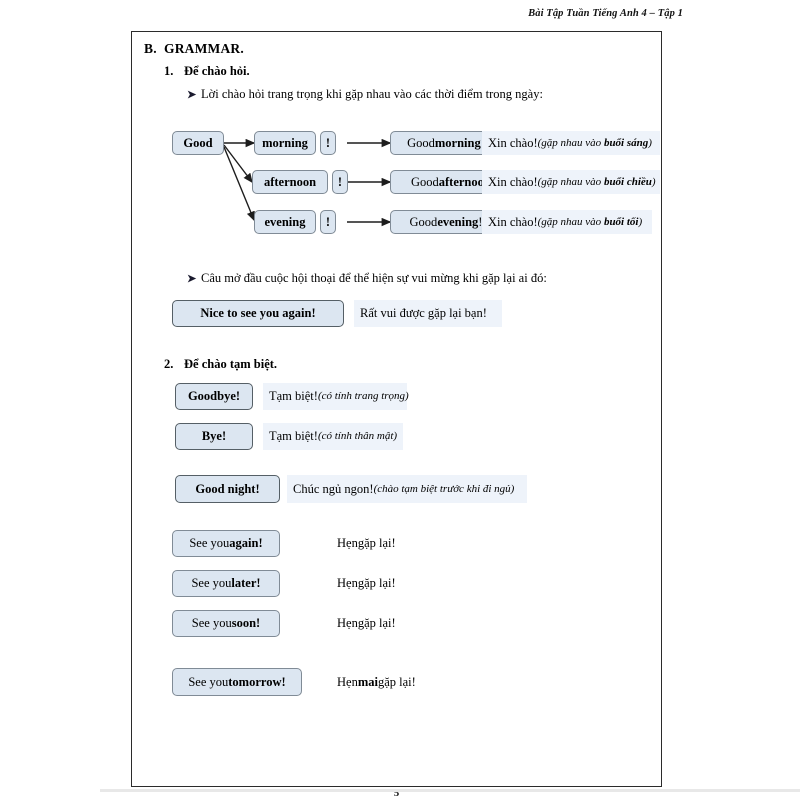 The image size is (800, 800). Describe the element at coordinates (198, 143) in the screenshot. I see `flow-root-box: Good` at that location.